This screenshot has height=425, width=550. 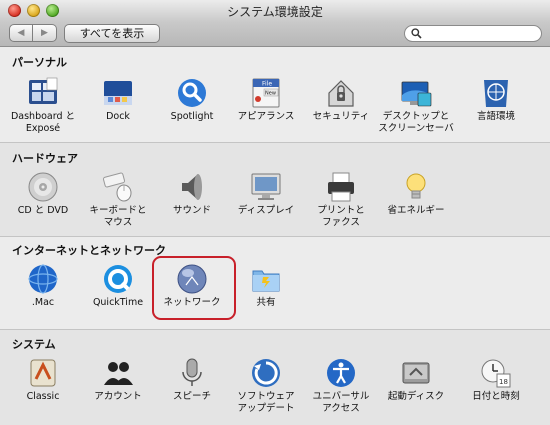 What do you see at coordinates (89, 250) in the screenshot?
I see `section-title-internet-network: インターネットとネットワーク` at bounding box center [89, 250].